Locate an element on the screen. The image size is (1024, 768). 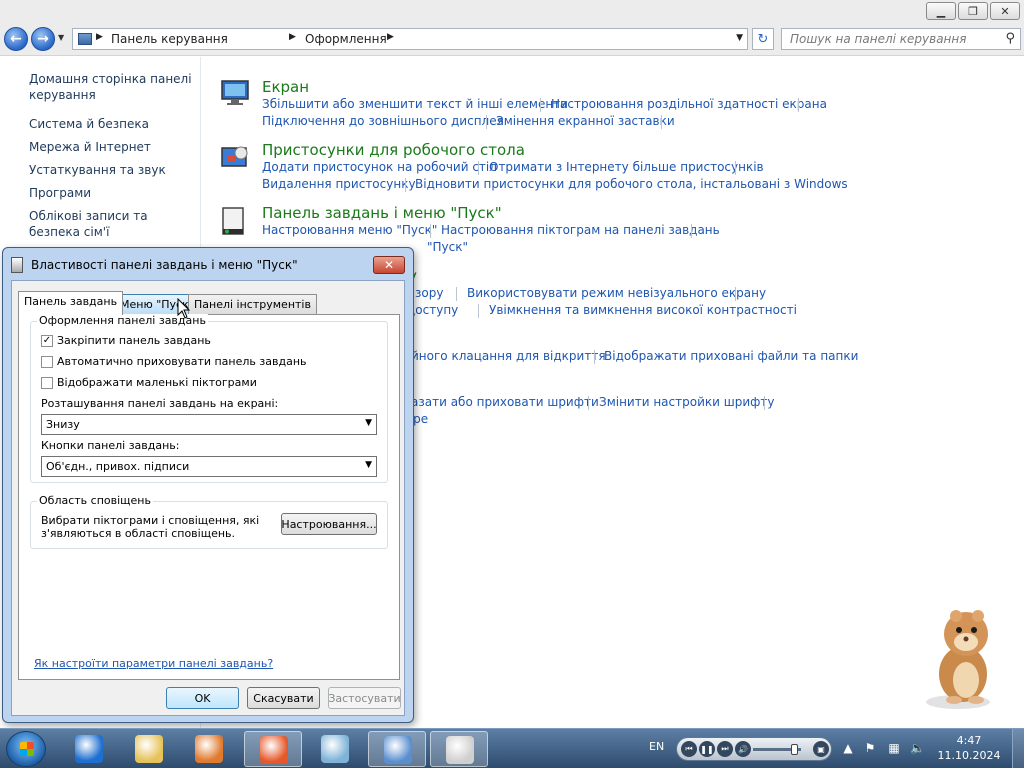
windows-explorer-icon is located at coordinates (149, 749).